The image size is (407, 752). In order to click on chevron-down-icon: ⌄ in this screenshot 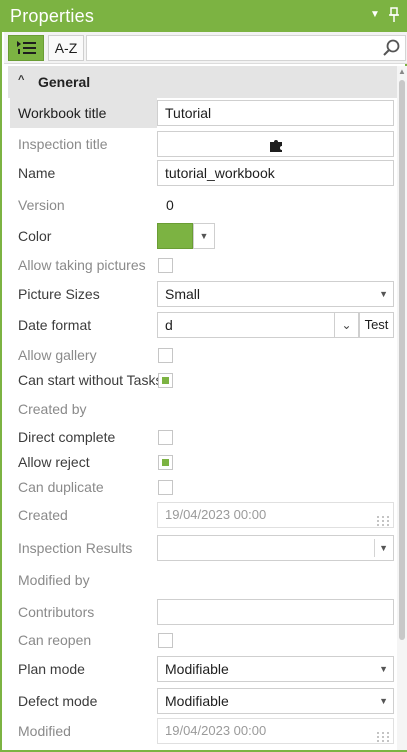, I will do `click(346, 325)`.